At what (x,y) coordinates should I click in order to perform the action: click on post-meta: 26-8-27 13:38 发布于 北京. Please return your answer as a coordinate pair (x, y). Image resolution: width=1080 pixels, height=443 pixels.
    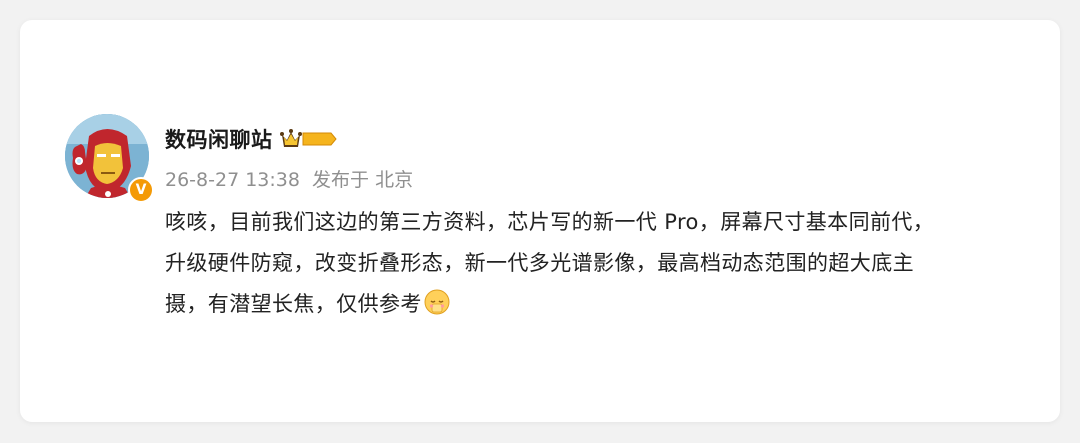
    Looking at the image, I should click on (289, 178).